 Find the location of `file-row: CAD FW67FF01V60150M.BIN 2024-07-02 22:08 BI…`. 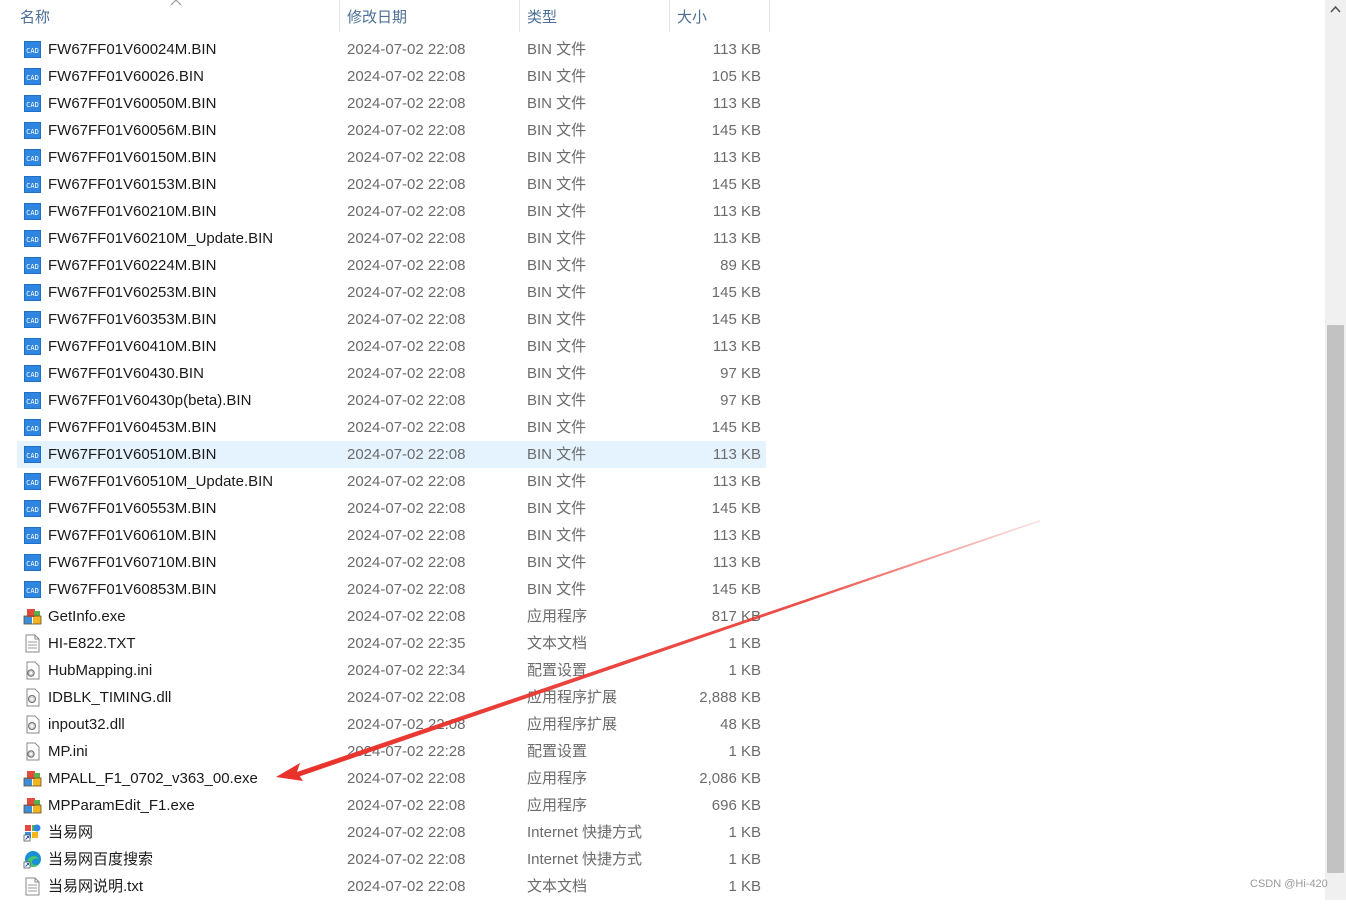

file-row: CAD FW67FF01V60150M.BIN 2024-07-02 22:08 BI… is located at coordinates (391, 157).